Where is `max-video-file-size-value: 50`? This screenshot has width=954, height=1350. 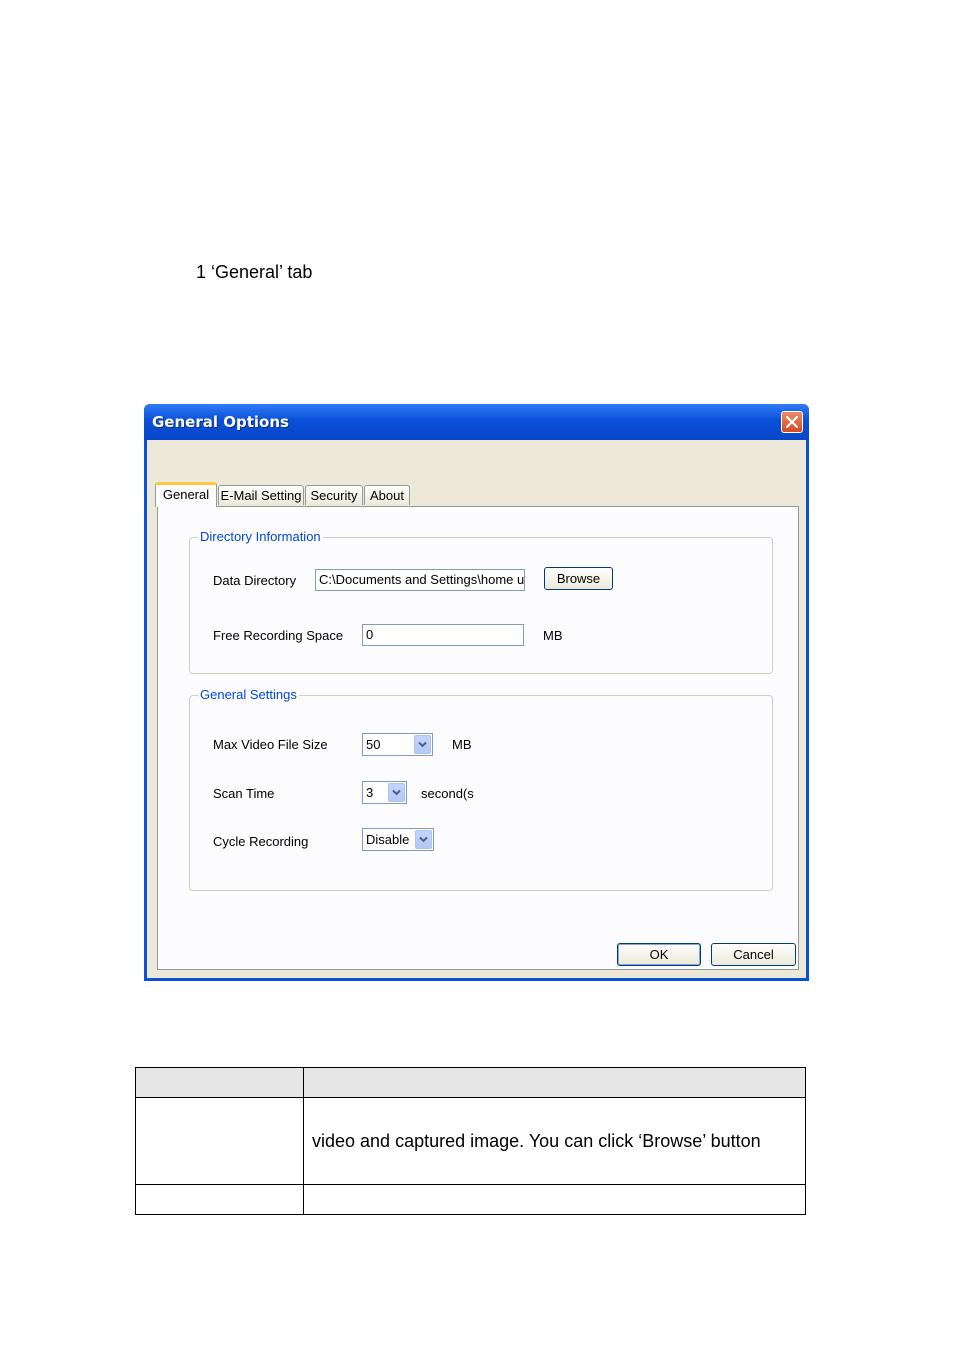 max-video-file-size-value: 50 is located at coordinates (373, 744).